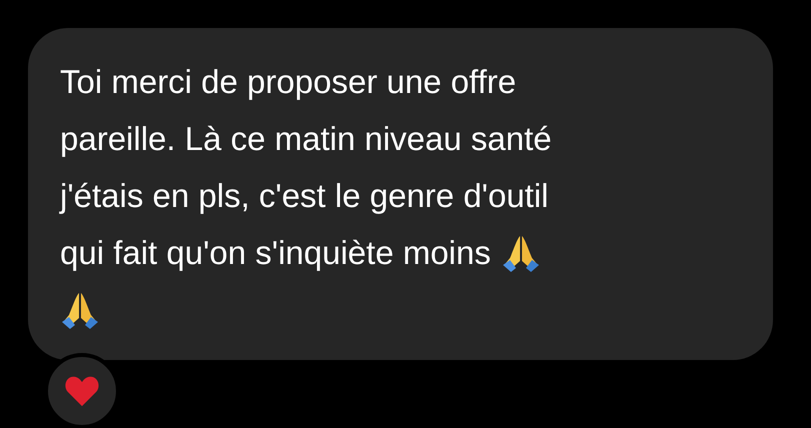 The width and height of the screenshot is (811, 428). Describe the element at coordinates (275, 253) in the screenshot. I see `message-text: qui fait qu'on s'inquiète moins` at that location.